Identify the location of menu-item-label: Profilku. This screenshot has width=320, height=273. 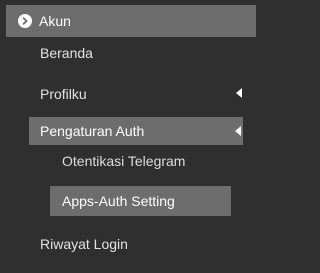
(63, 94).